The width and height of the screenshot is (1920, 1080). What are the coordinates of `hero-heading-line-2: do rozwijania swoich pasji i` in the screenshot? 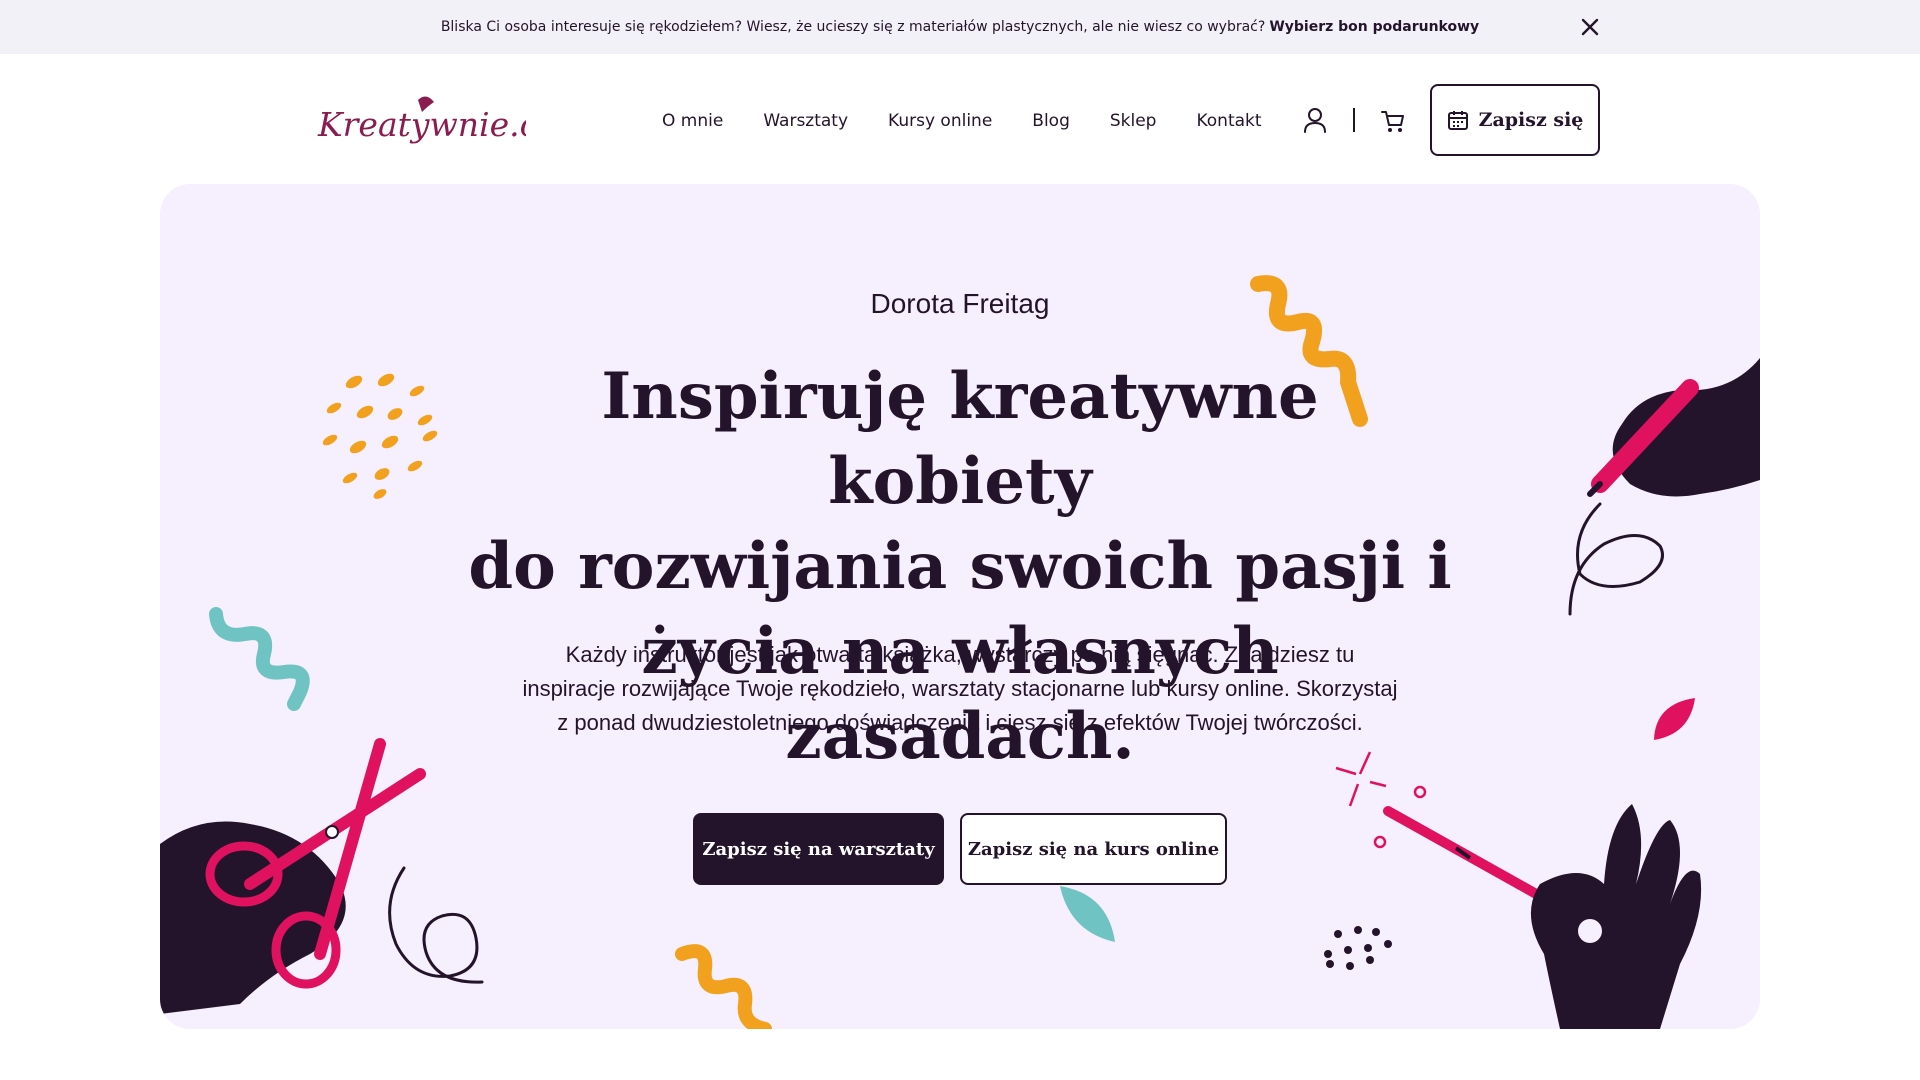 It's located at (960, 566).